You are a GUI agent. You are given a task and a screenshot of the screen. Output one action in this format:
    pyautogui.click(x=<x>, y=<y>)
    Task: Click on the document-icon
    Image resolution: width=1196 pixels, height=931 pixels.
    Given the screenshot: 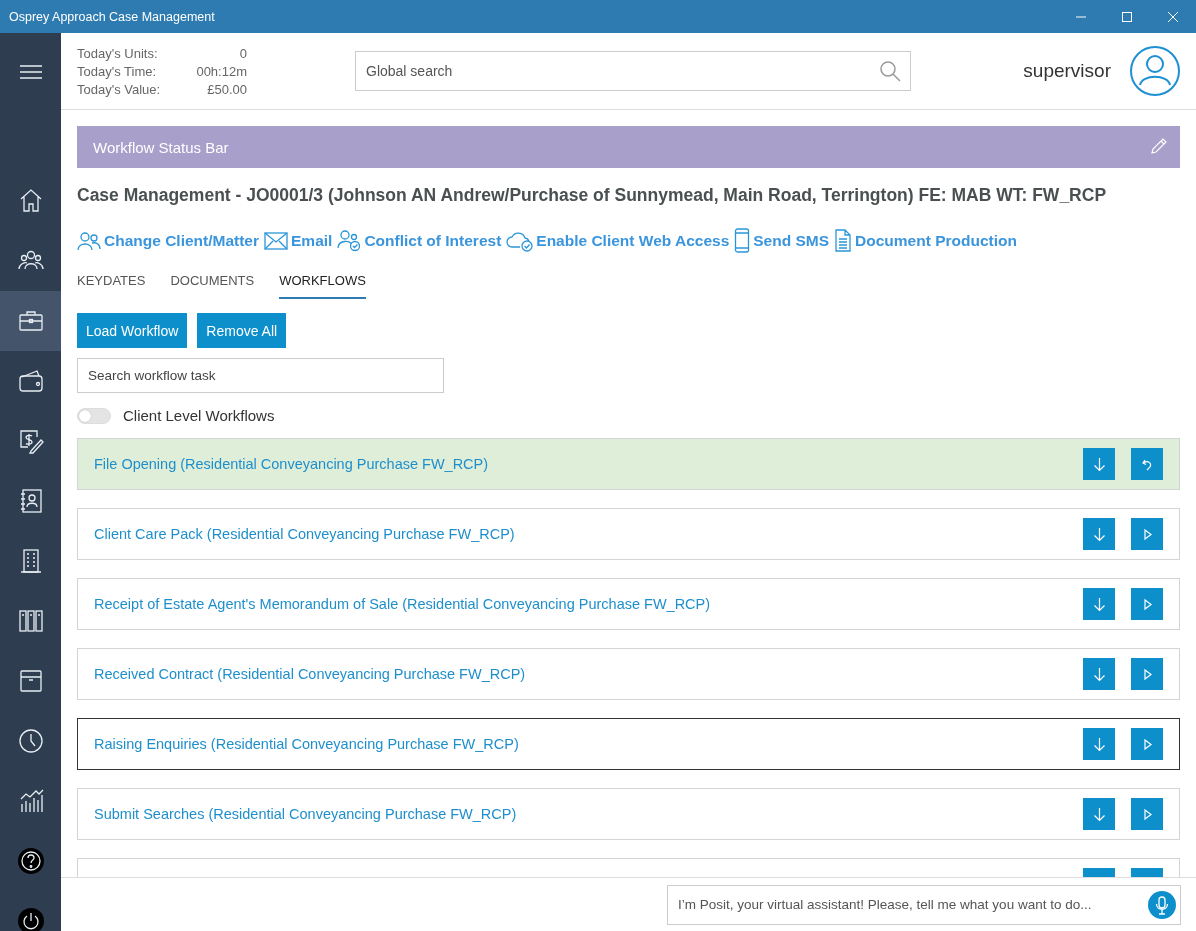 What is the action you would take?
    pyautogui.click(x=843, y=240)
    